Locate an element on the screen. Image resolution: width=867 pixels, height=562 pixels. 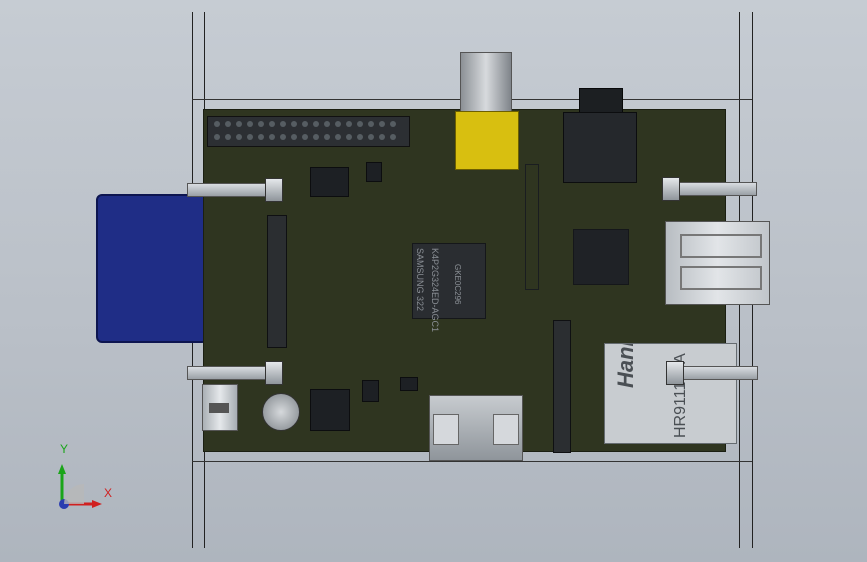
bolt-top-left is located at coordinates (228, 190).